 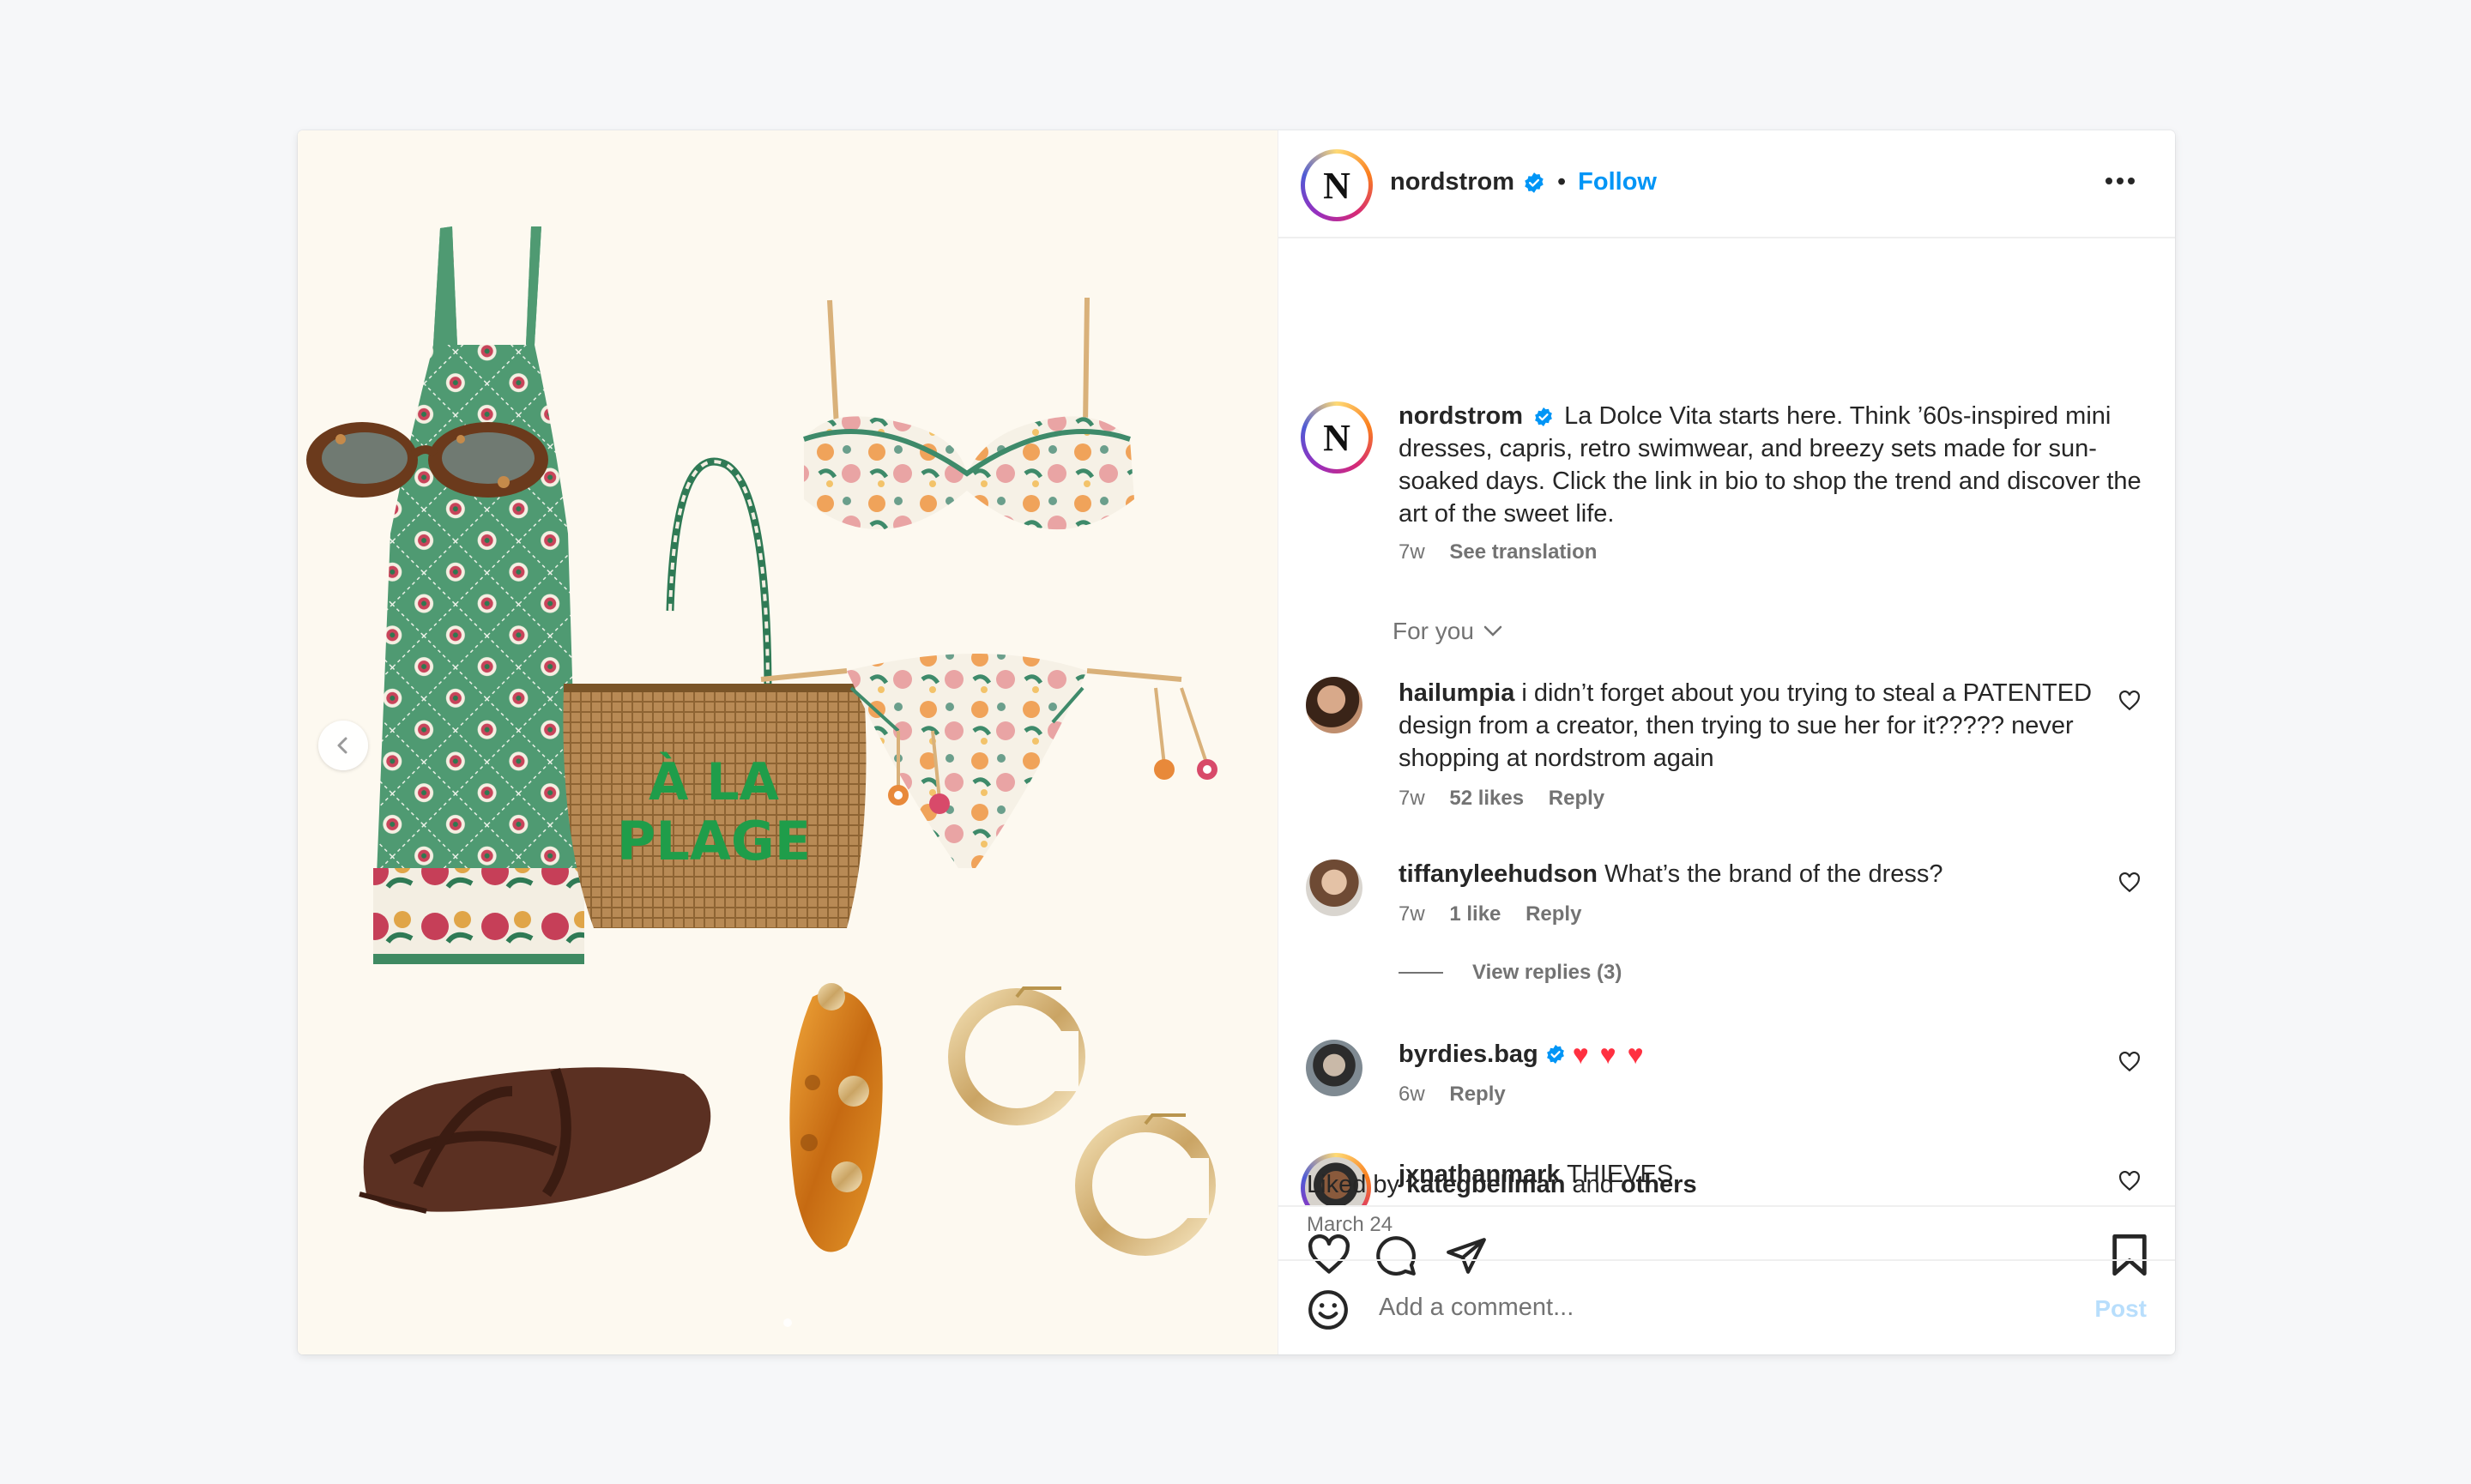 I want to click on tote-bag-illustration: À LA PLAGE, so click(x=715, y=692).